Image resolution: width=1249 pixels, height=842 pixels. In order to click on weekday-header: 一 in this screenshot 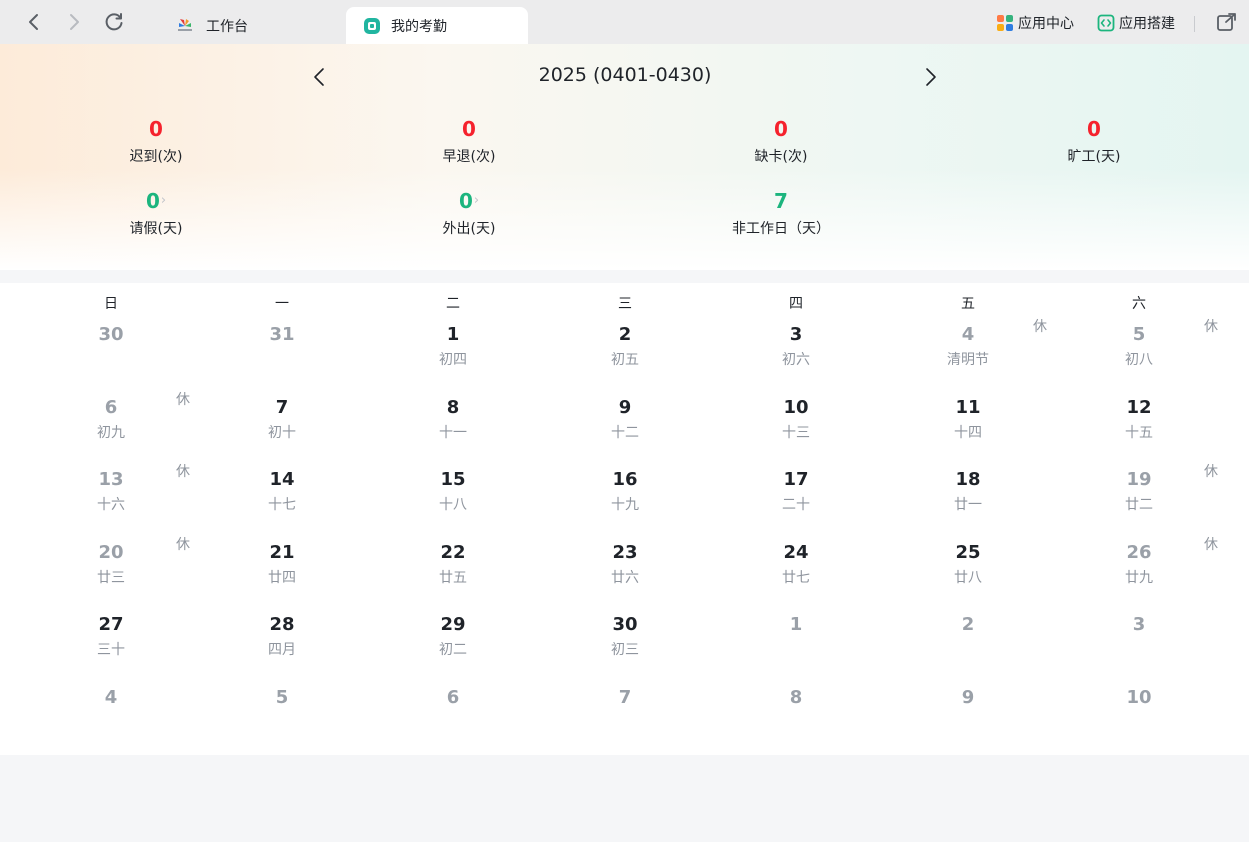, I will do `click(282, 304)`.